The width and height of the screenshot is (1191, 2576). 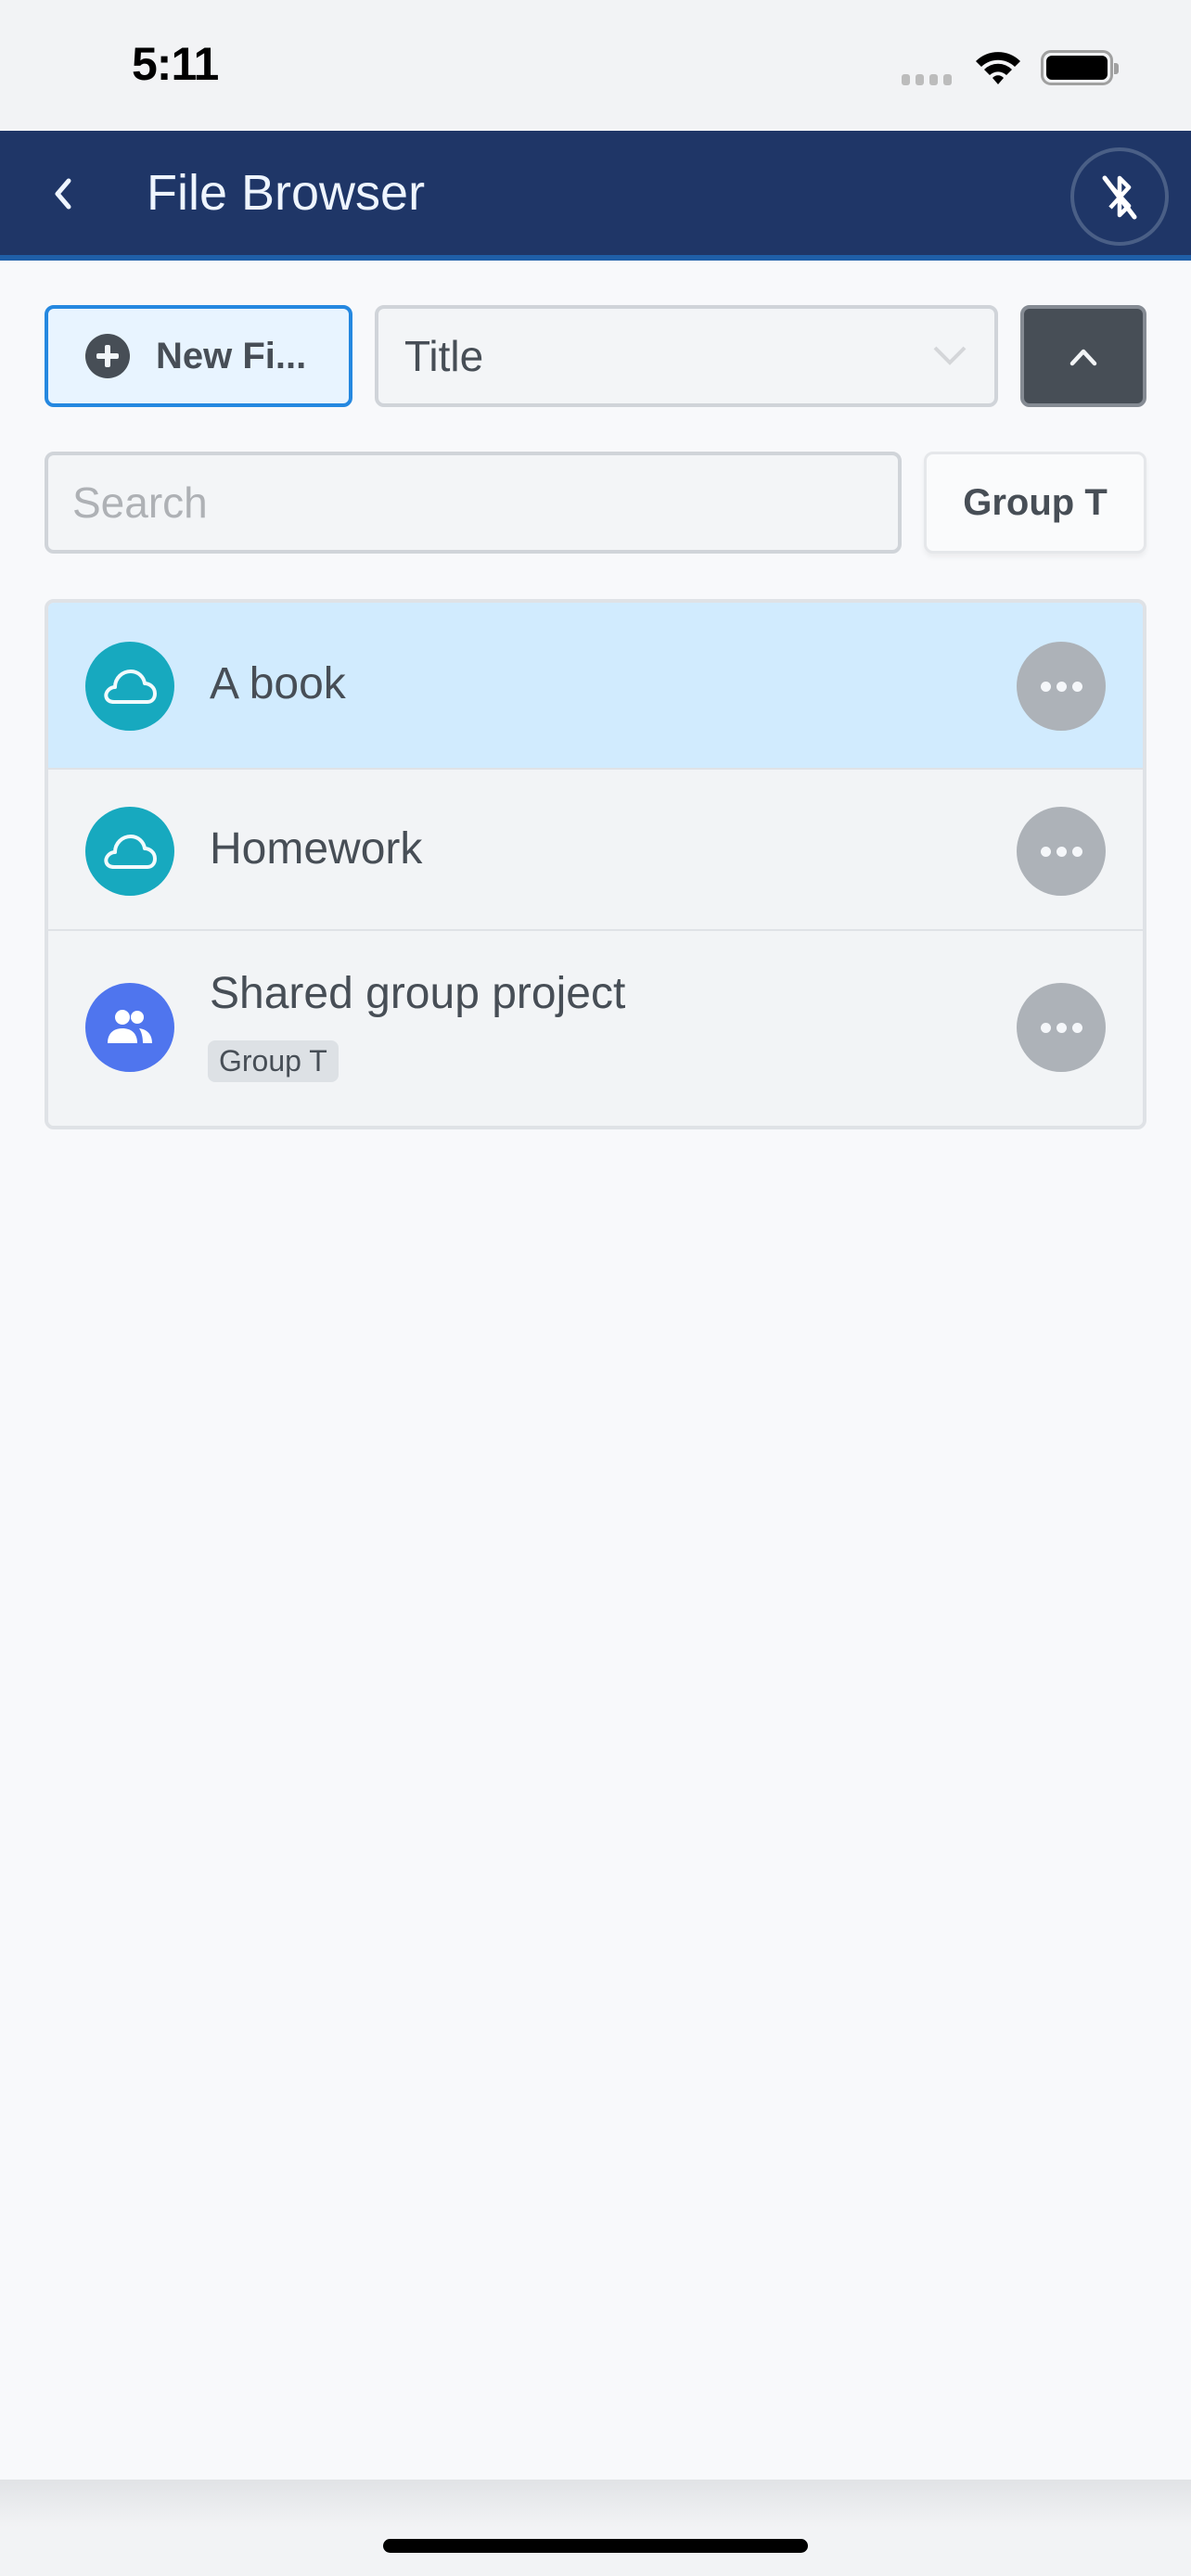 I want to click on page-title: File Browser, so click(x=286, y=193).